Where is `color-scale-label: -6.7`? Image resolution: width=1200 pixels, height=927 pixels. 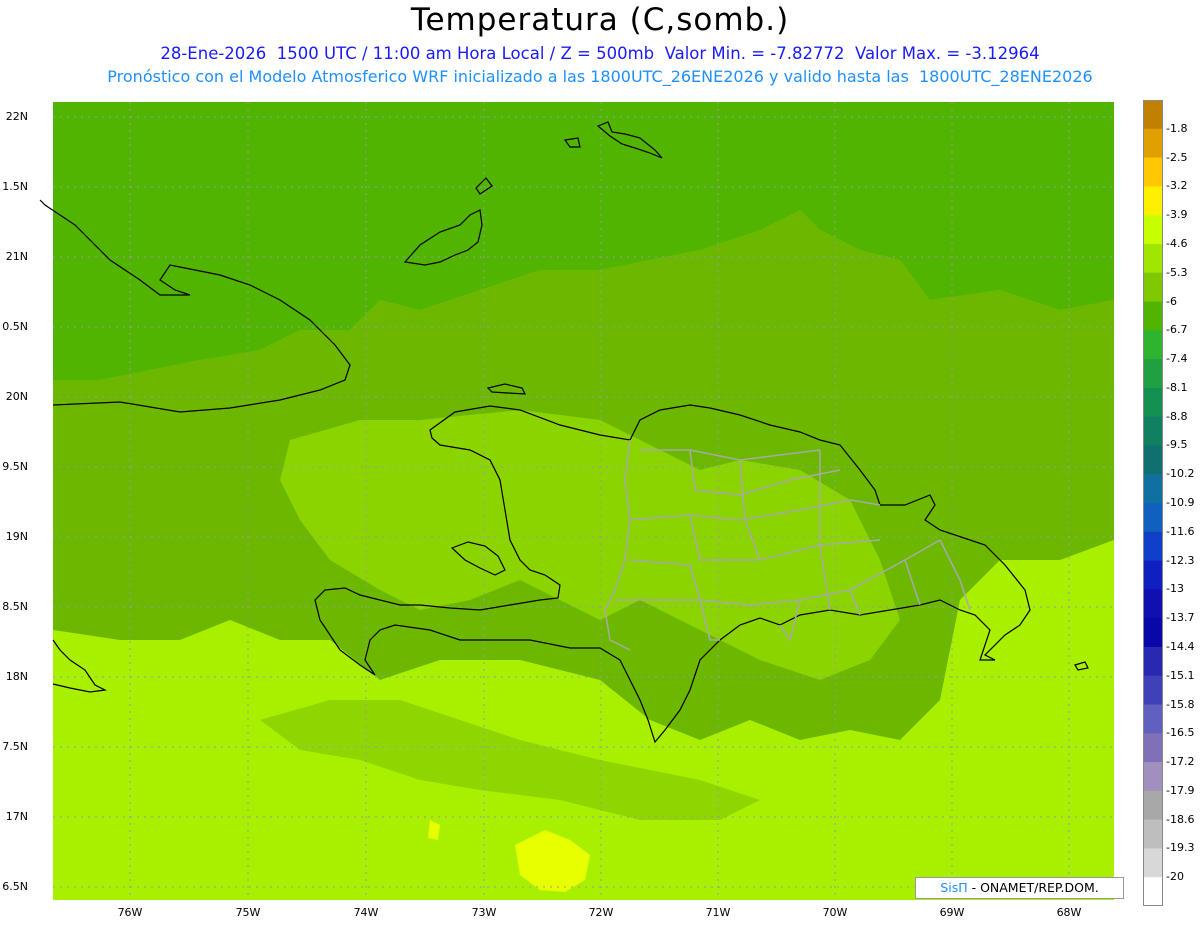
color-scale-label: -6.7 is located at coordinates (1177, 330).